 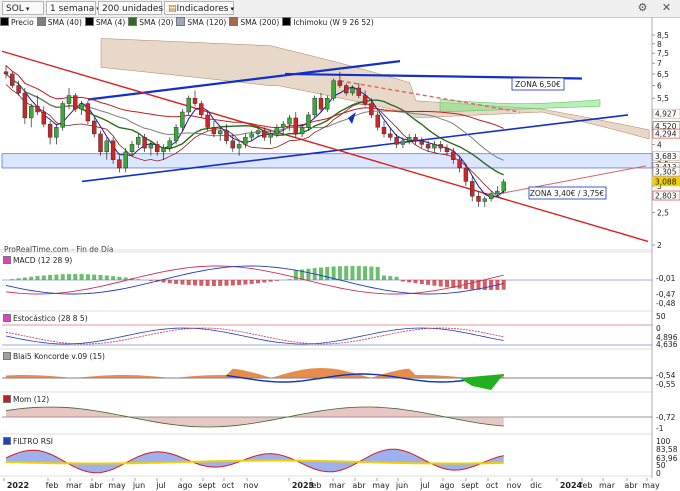 I want to click on price-badge-label: 4,294, so click(x=666, y=134).